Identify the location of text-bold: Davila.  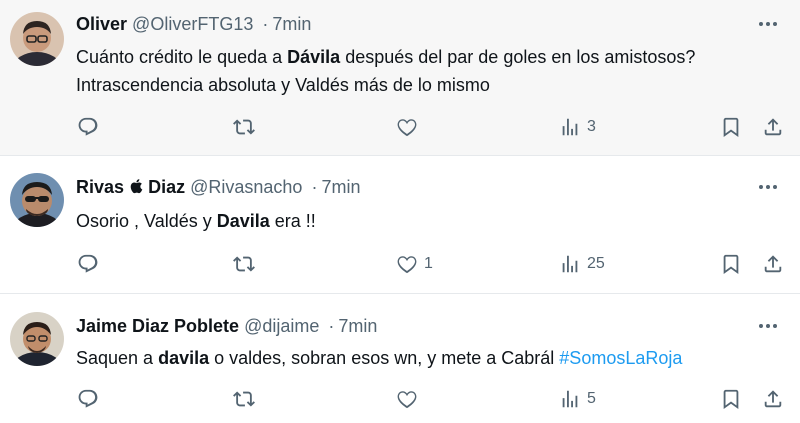
(243, 221).